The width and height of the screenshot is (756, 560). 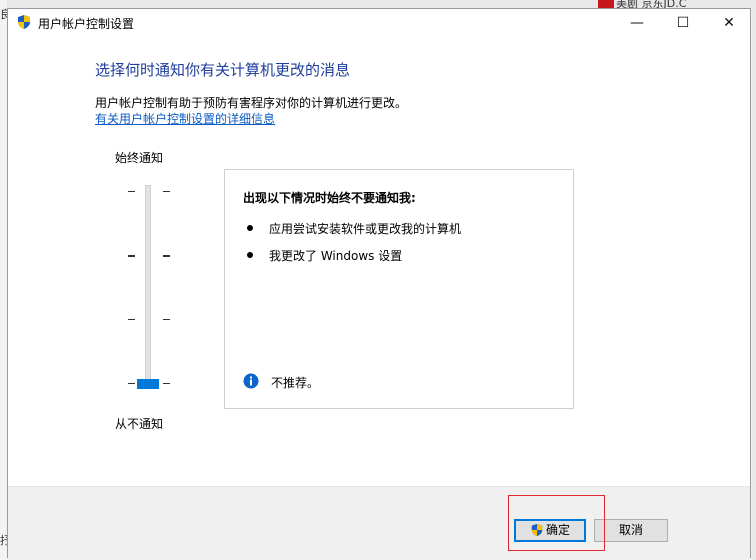 I want to click on jd-logo-icon, so click(x=606, y=4).